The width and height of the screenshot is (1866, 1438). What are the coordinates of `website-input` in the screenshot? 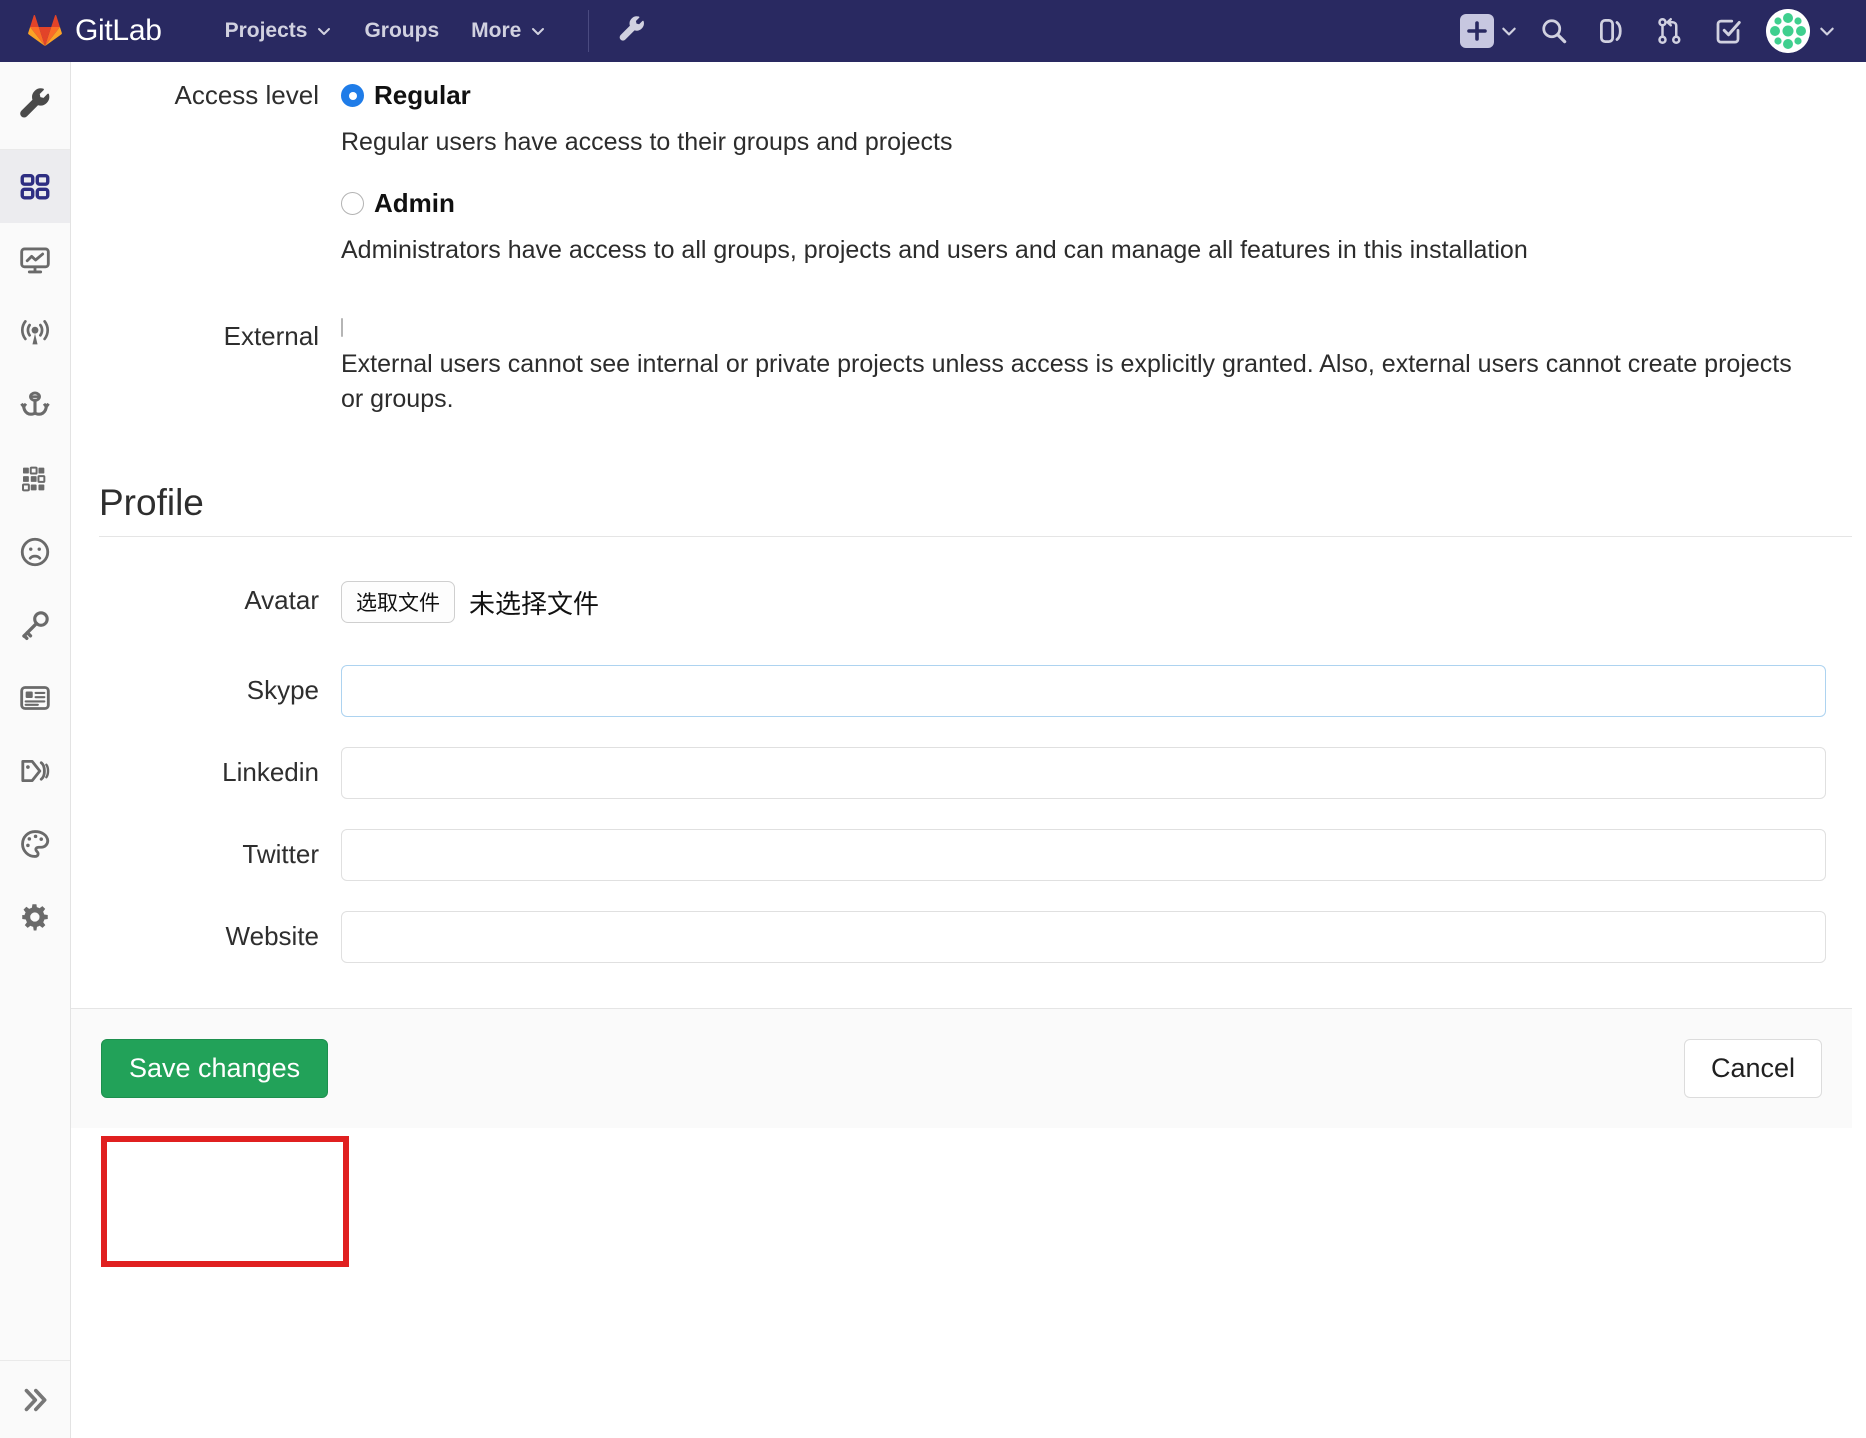 It's located at (1083, 937).